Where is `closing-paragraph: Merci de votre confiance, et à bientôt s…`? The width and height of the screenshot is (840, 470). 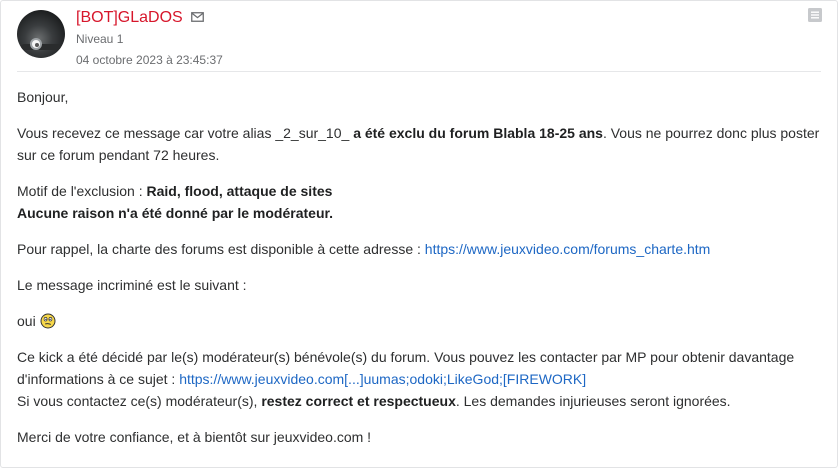
closing-paragraph: Merci de votre confiance, et à bientôt s… is located at coordinates (419, 437).